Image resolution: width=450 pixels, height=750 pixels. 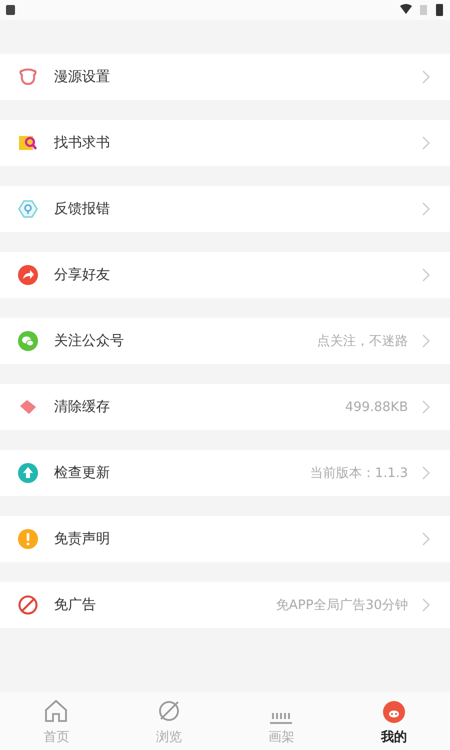 What do you see at coordinates (376, 407) in the screenshot?
I see `menu-value: 499.88KB` at bounding box center [376, 407].